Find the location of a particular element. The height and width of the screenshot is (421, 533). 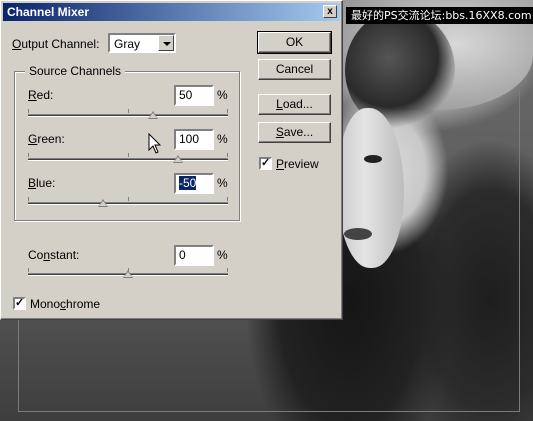

red-slider-thumb is located at coordinates (153, 115).